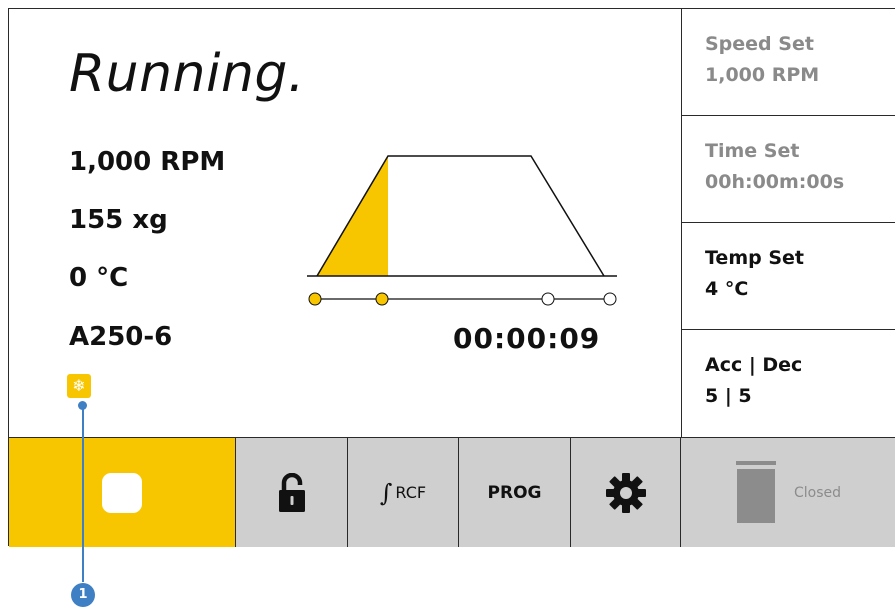 Image resolution: width=895 pixels, height=610 pixels. Describe the element at coordinates (762, 75) in the screenshot. I see `speed-set-value: 1,000 RPM` at that location.